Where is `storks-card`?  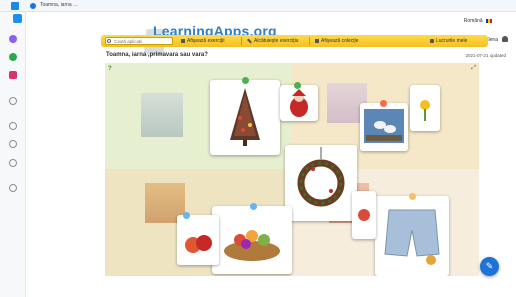 storks-card is located at coordinates (384, 125).